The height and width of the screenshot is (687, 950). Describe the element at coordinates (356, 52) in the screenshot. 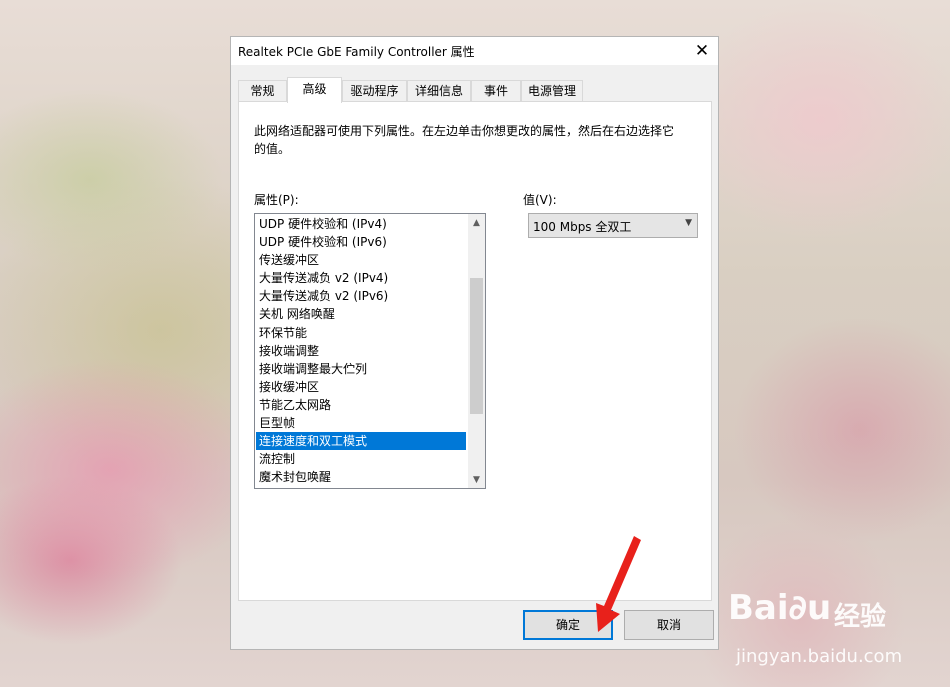

I see `window-title: Realtek PCIe GbE Family Controller 属性` at that location.